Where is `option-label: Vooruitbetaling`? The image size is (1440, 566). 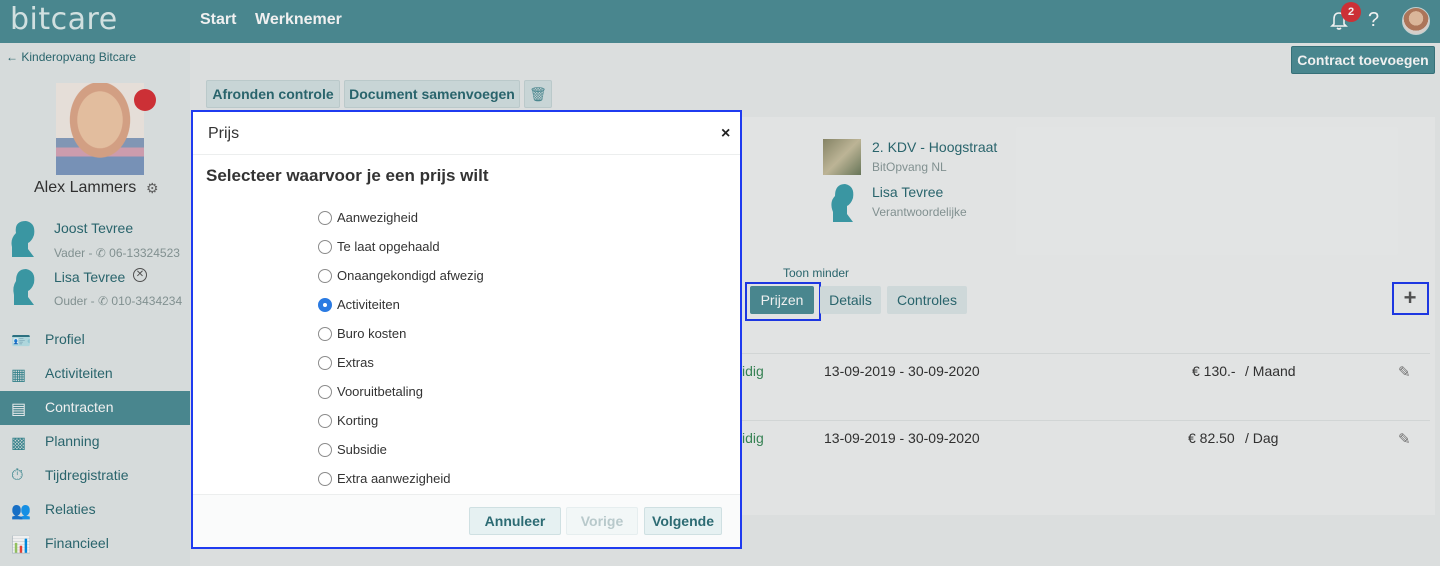
option-label: Vooruitbetaling is located at coordinates (380, 391).